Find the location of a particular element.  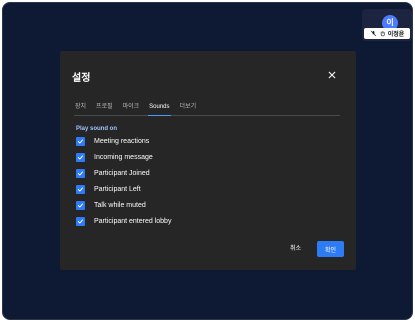

tab-profile: 프로필 is located at coordinates (104, 109).